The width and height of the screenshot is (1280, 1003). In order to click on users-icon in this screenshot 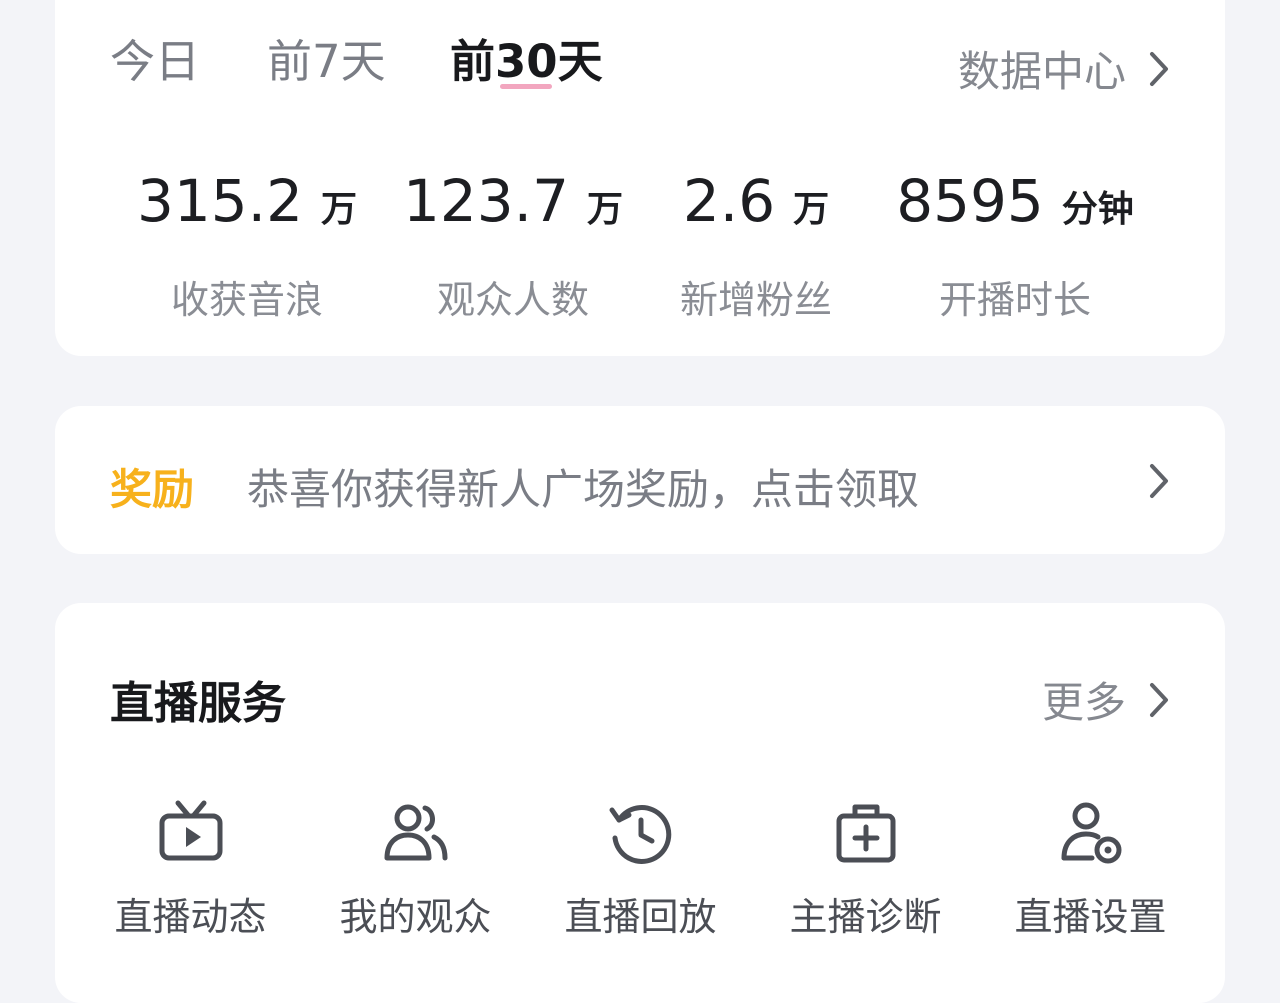, I will do `click(415, 832)`.